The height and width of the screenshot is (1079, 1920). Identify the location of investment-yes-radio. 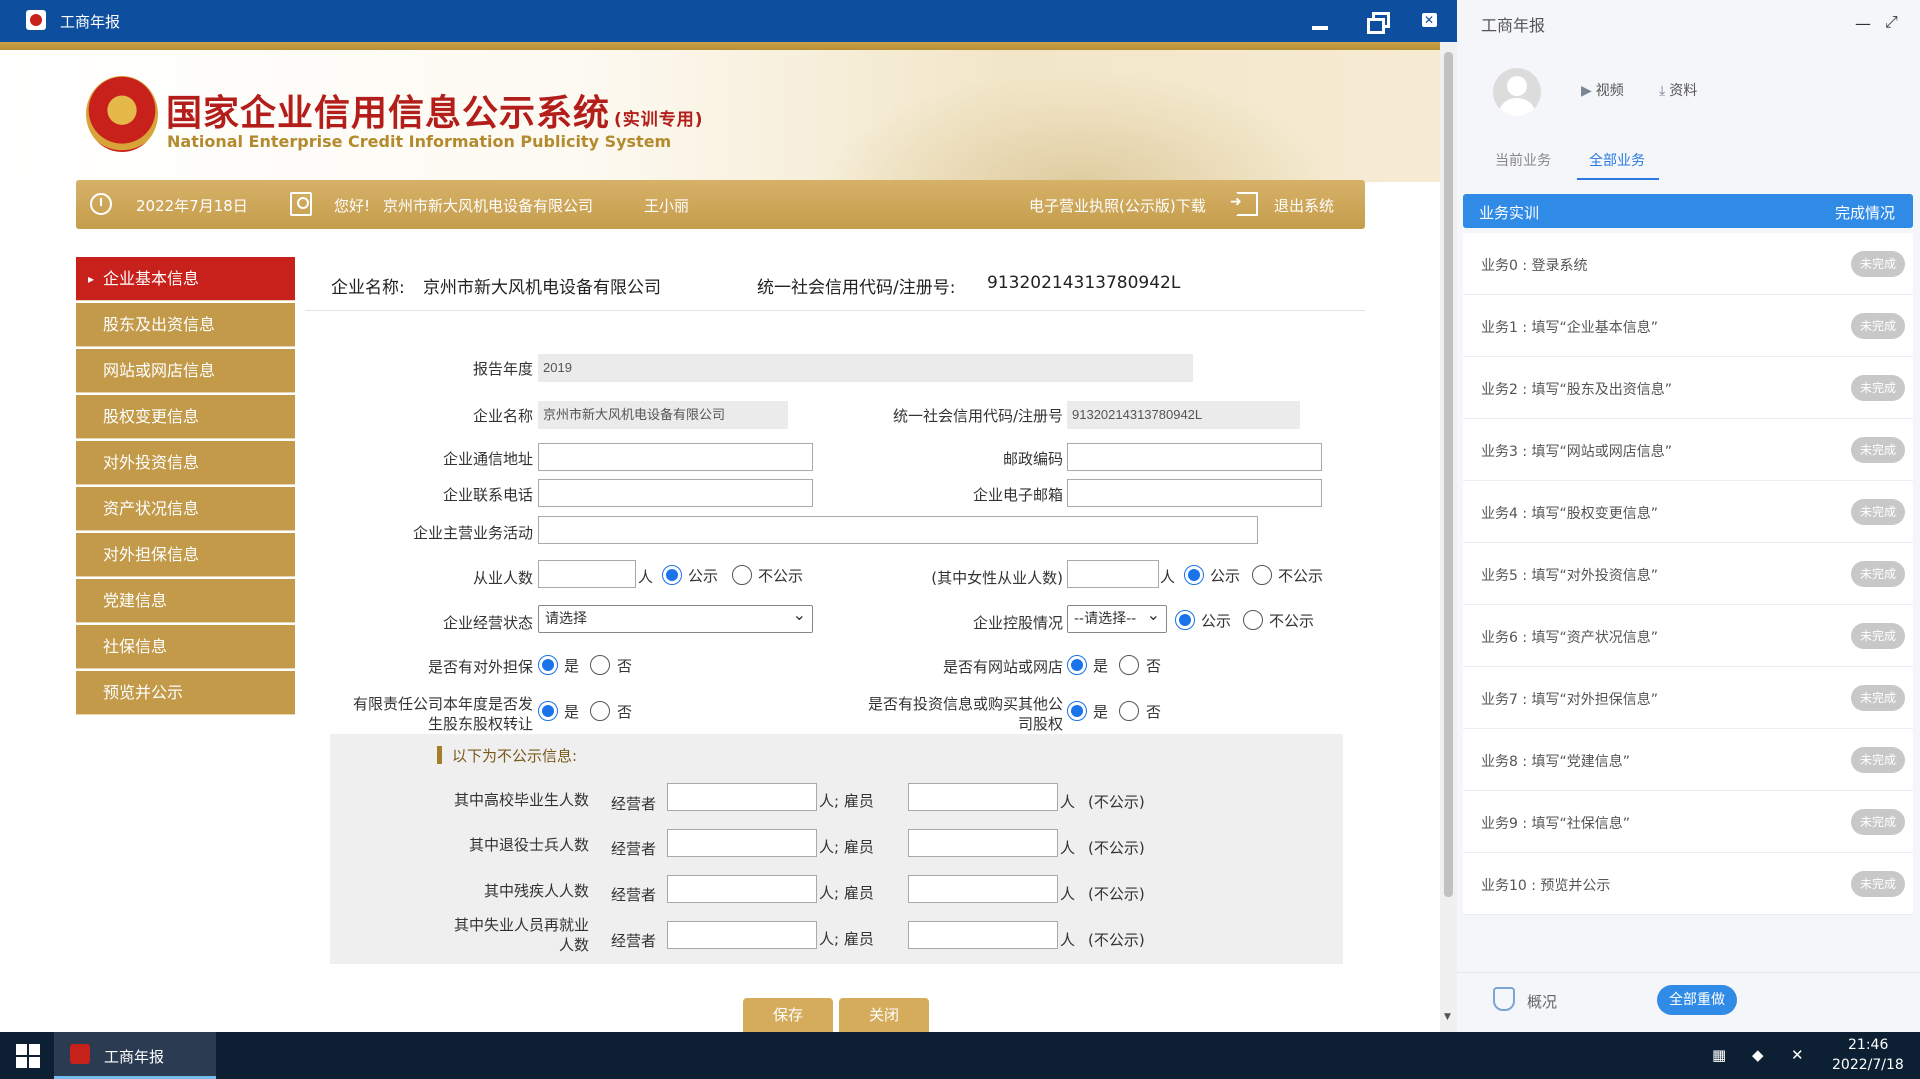
(1077, 711).